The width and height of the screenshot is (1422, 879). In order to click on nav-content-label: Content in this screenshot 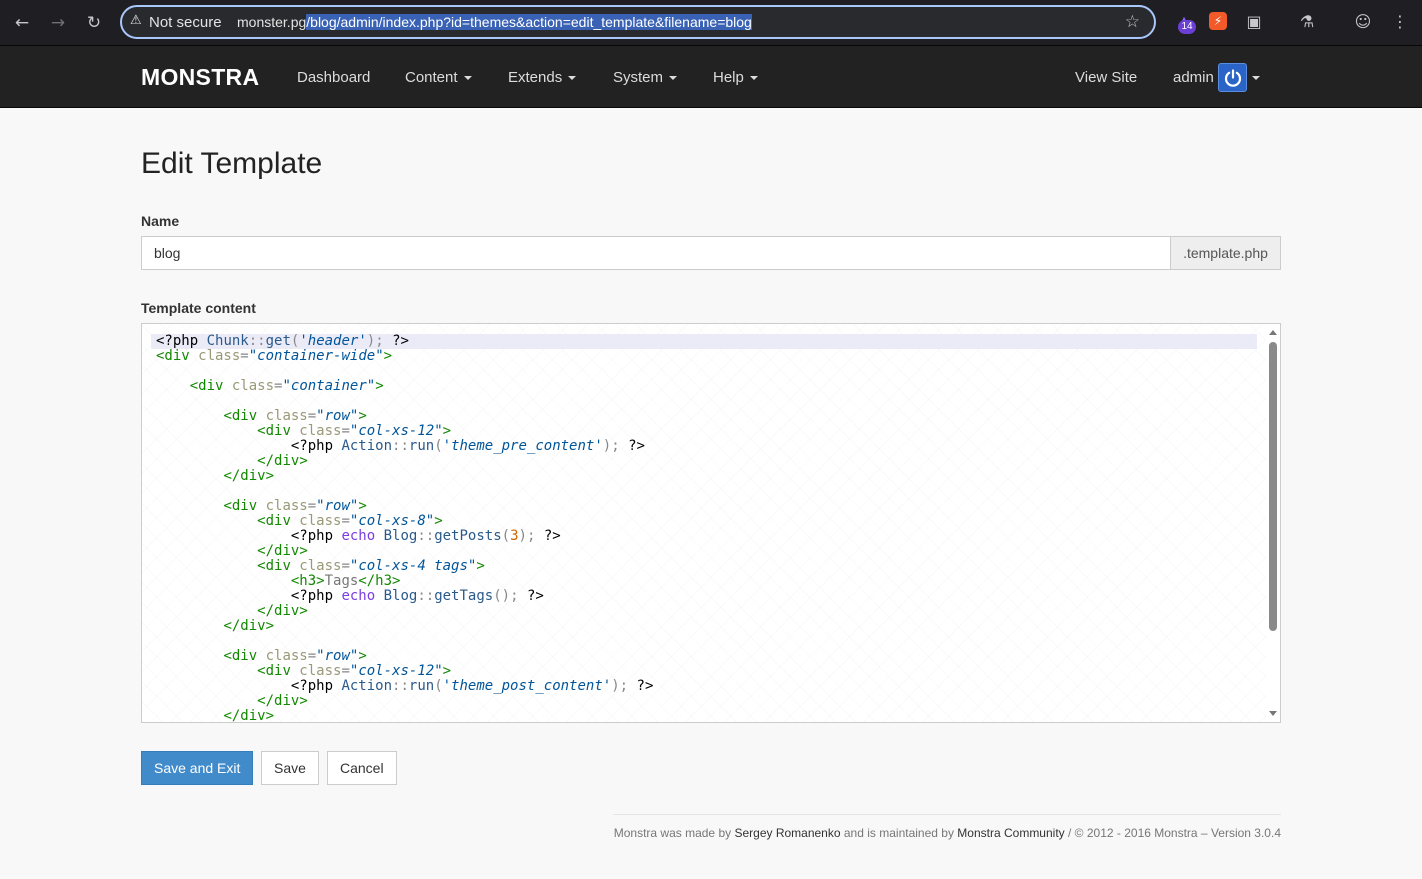, I will do `click(431, 77)`.